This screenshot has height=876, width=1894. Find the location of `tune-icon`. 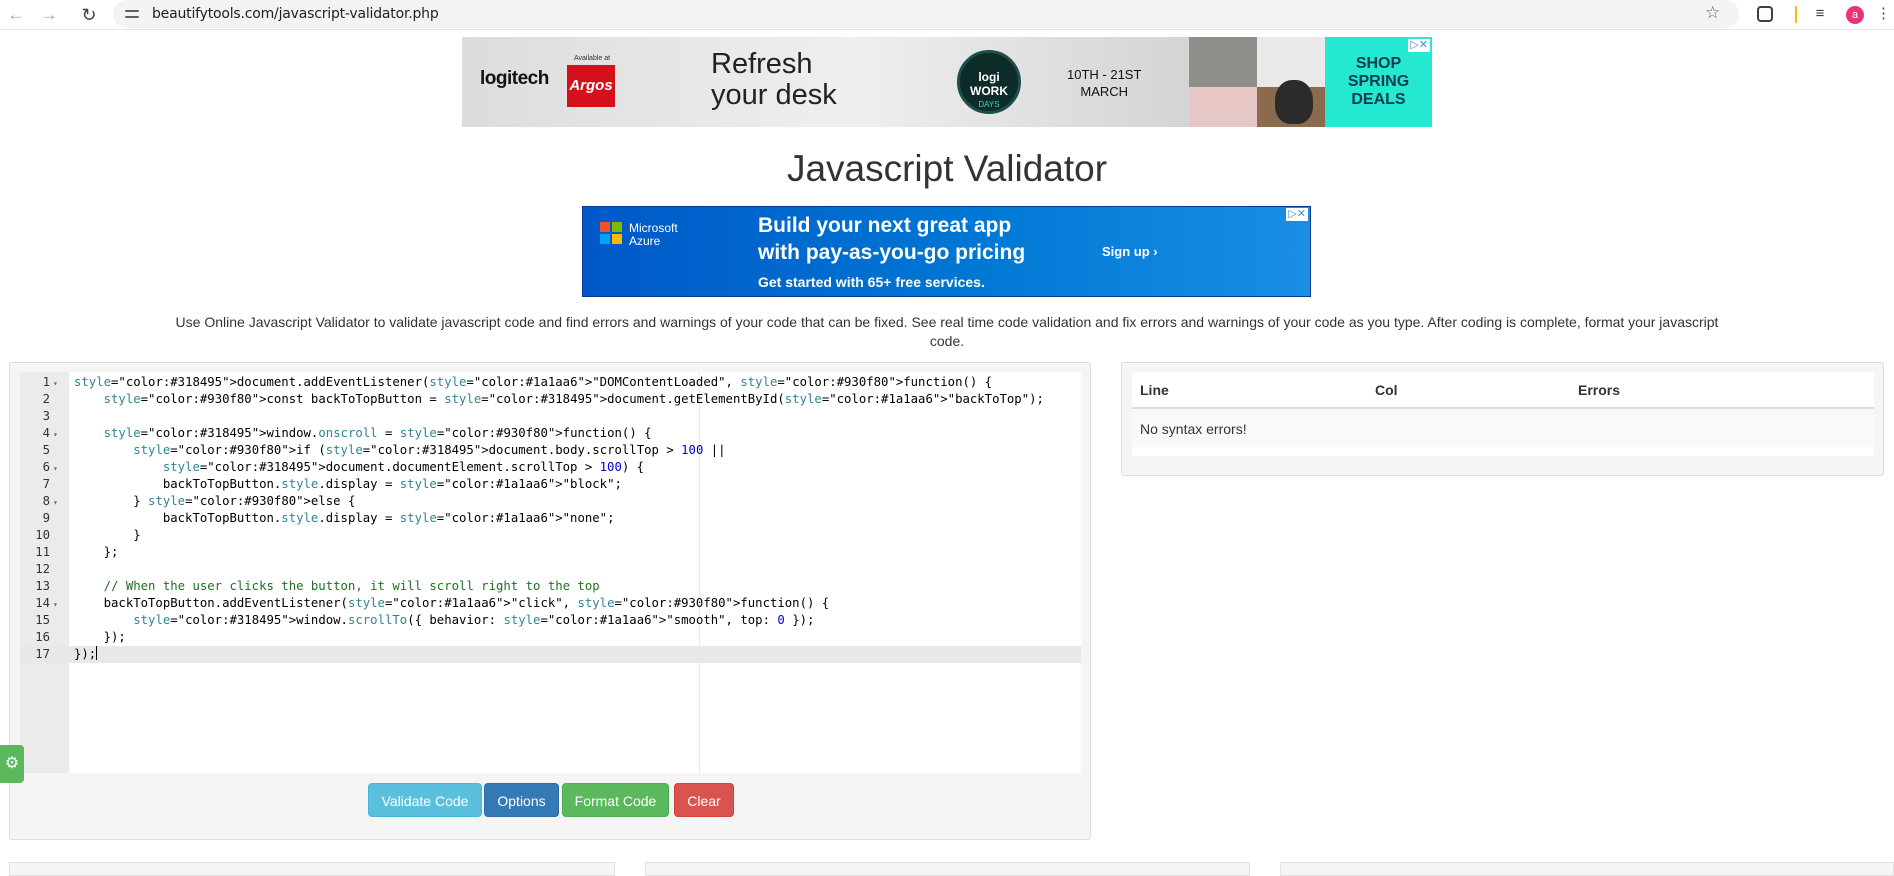

tune-icon is located at coordinates (132, 14).